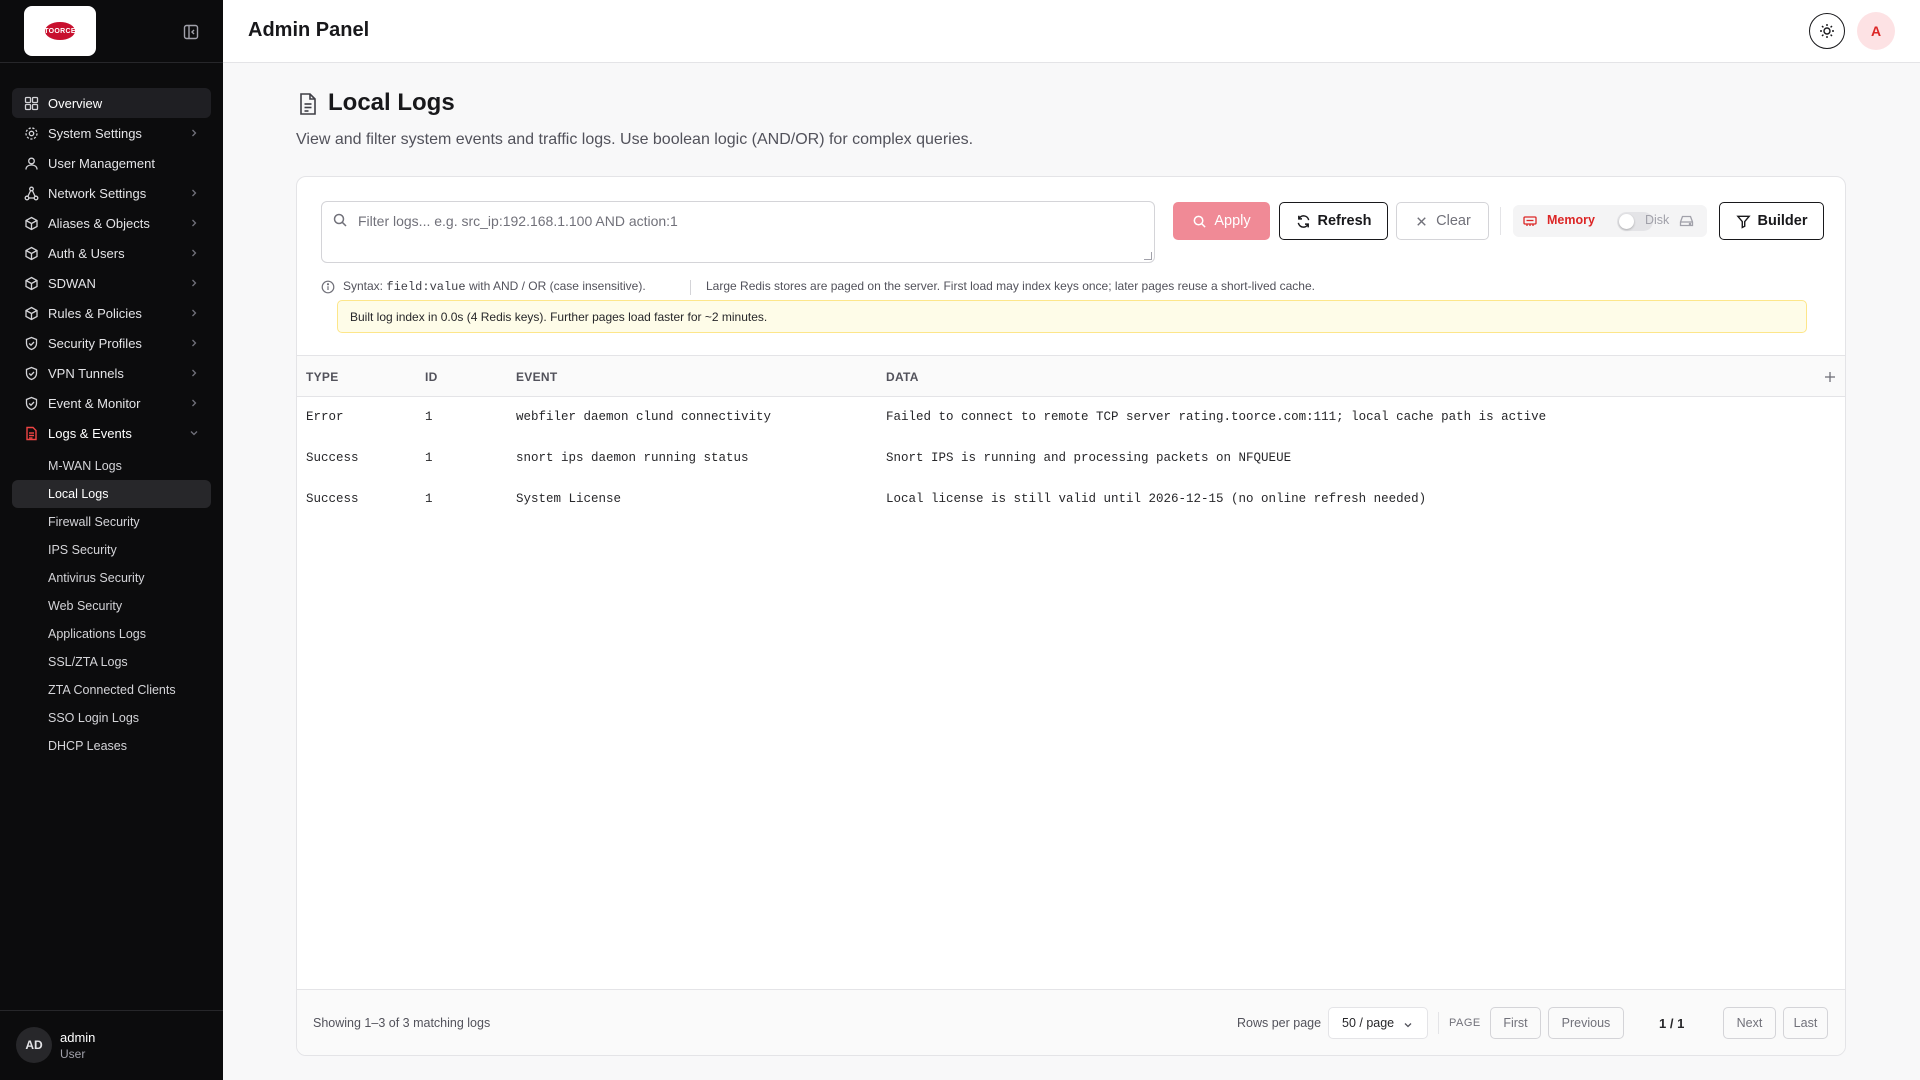 Image resolution: width=1920 pixels, height=1080 pixels. Describe the element at coordinates (748, 231) in the screenshot. I see `filter-input` at that location.